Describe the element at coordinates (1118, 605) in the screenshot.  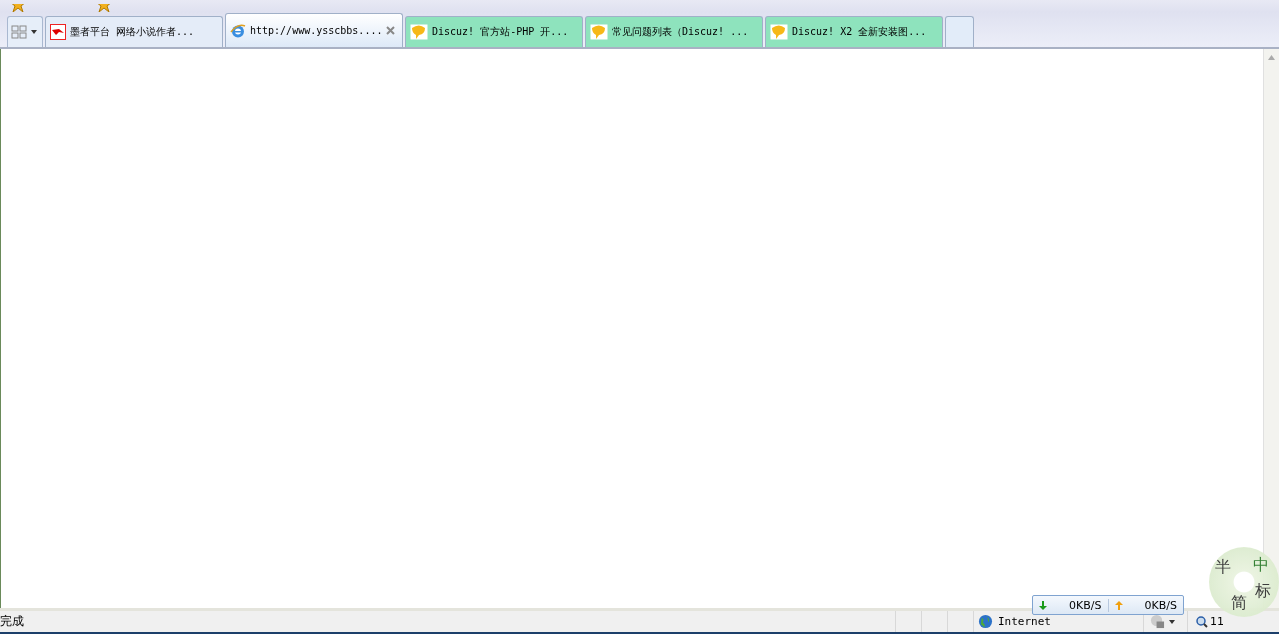
I see `upload-arrow-icon` at that location.